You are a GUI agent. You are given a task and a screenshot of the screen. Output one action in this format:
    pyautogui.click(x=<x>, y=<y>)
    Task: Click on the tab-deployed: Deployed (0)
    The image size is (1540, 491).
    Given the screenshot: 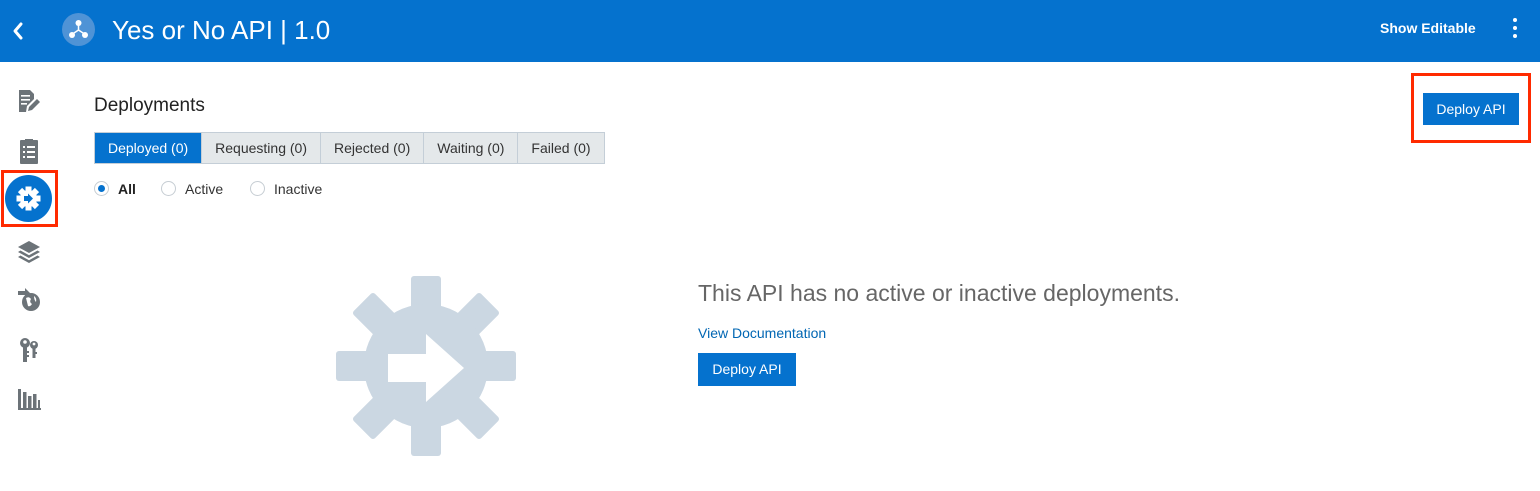 What is the action you would take?
    pyautogui.click(x=149, y=148)
    